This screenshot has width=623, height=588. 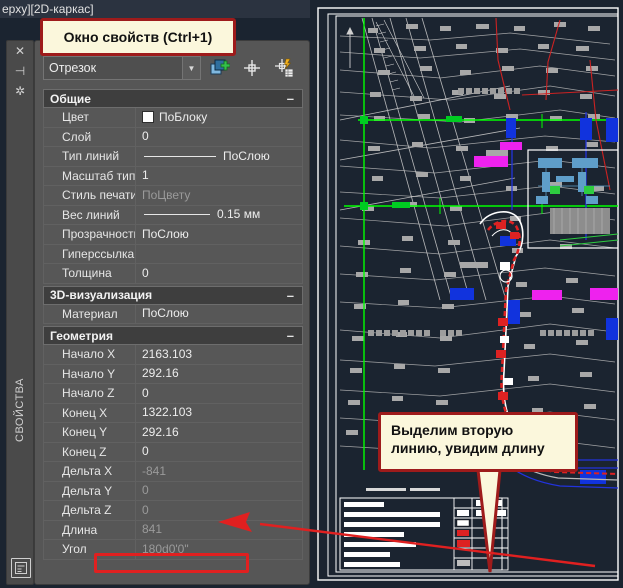 What do you see at coordinates (90, 253) in the screenshot?
I see `property-name: Гиперссылка` at bounding box center [90, 253].